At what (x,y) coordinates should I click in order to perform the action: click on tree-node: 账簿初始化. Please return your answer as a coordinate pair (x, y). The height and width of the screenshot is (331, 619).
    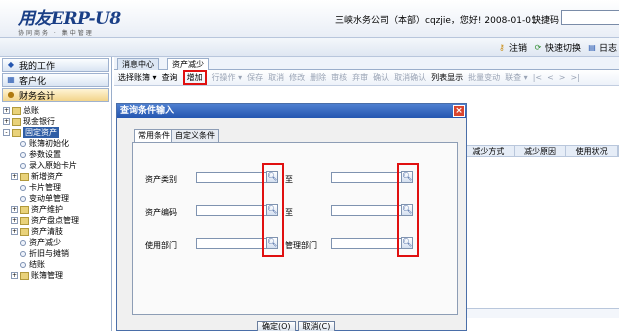
    Looking at the image, I should click on (55, 143).